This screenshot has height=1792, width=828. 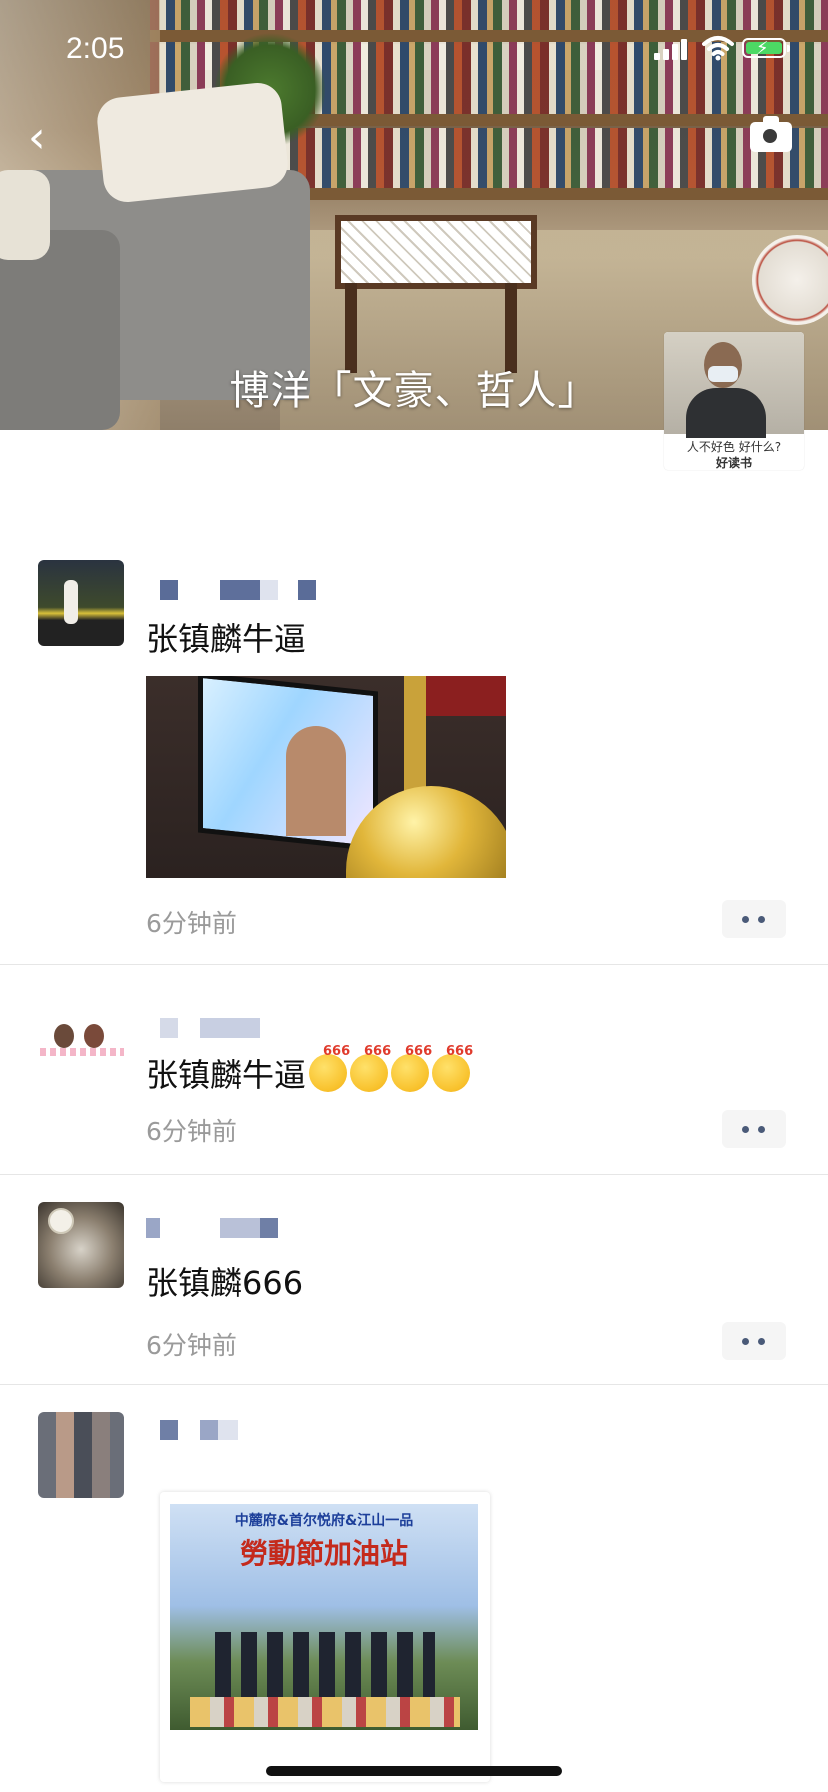 I want to click on post-image, so click(x=326, y=777).